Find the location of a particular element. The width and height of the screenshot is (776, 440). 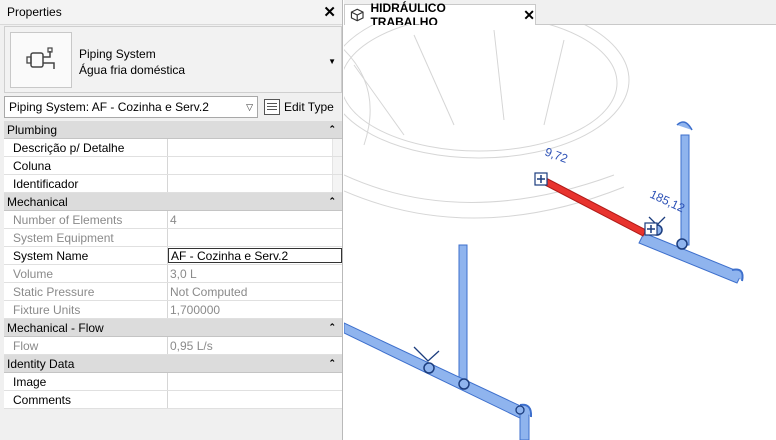

property-row: Volume 3,0 L is located at coordinates (173, 274).